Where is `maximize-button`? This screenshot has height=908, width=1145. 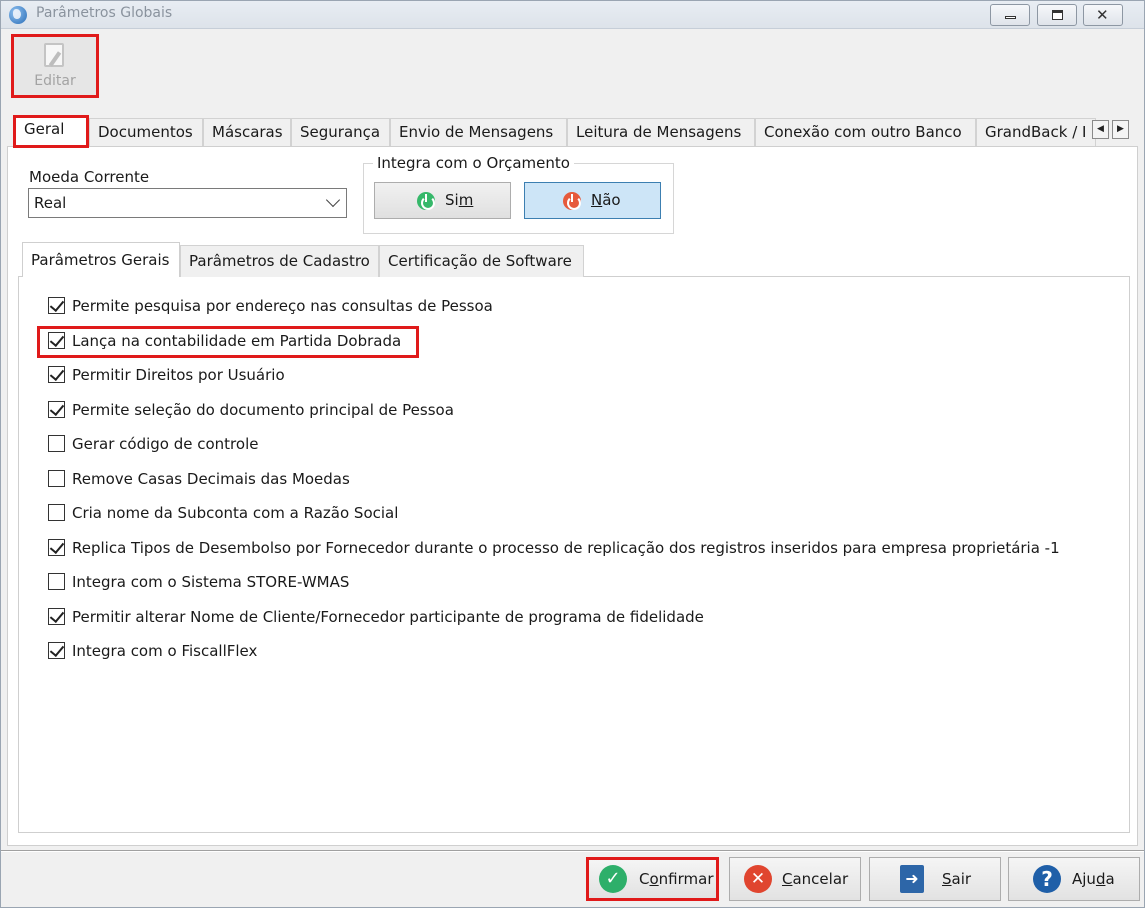
maximize-button is located at coordinates (1057, 15).